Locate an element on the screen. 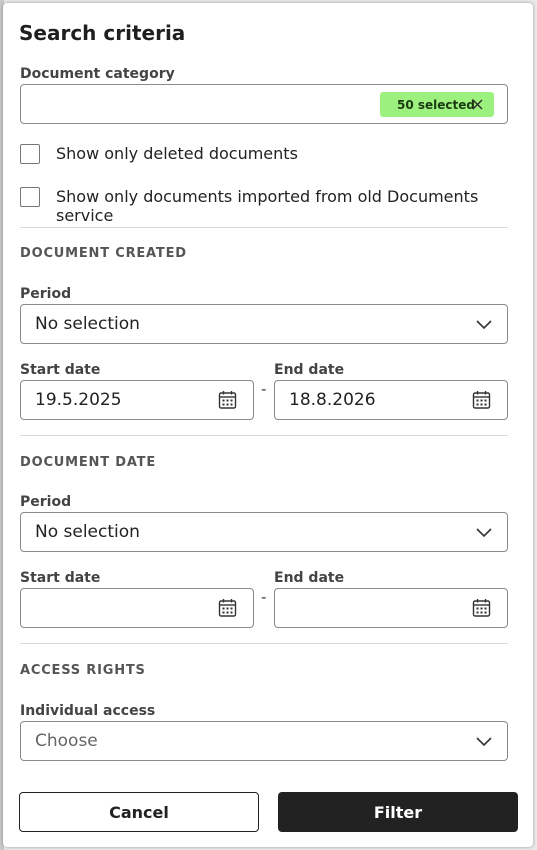 This screenshot has width=537, height=850. doc-date-period-label: Period is located at coordinates (46, 502).